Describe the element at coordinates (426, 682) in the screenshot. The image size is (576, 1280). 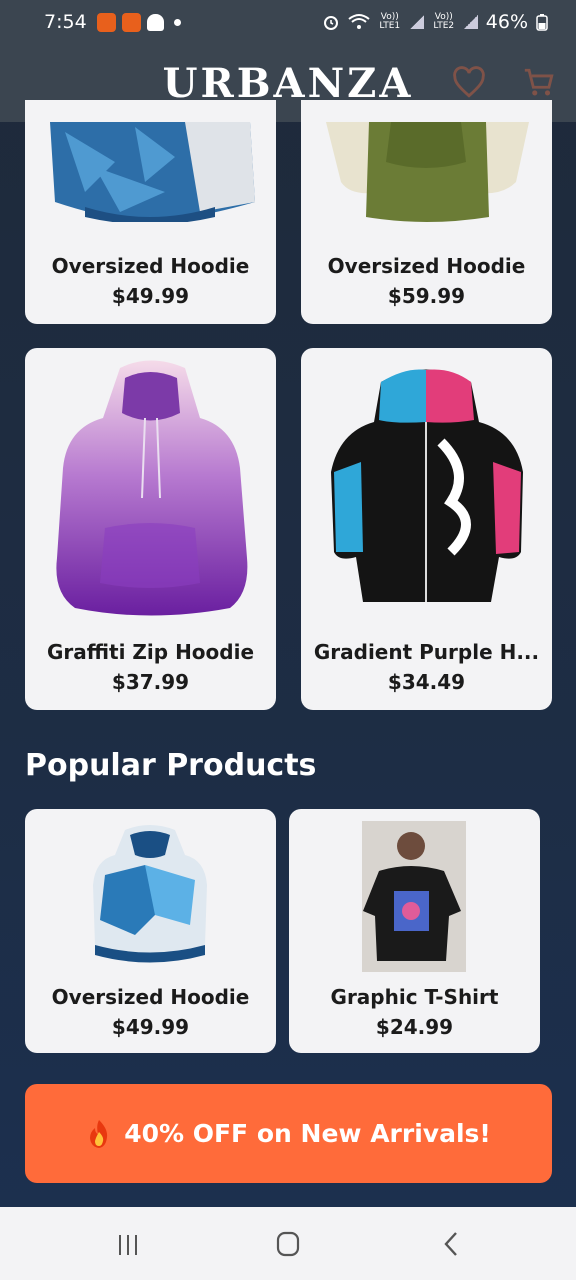
I see `product-price: $34.49` at that location.